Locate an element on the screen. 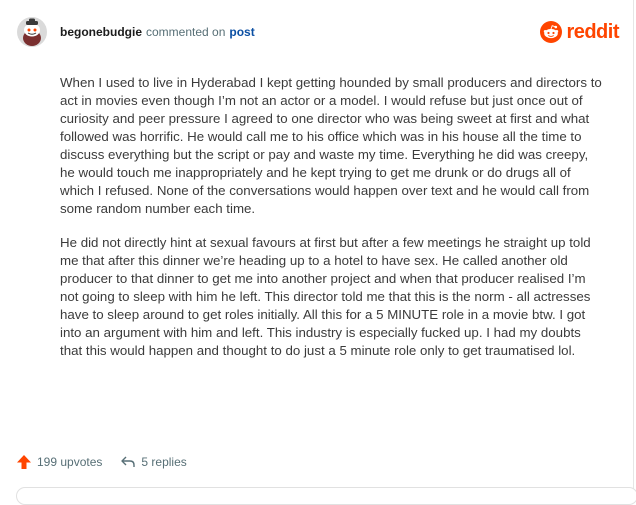 The width and height of the screenshot is (636, 505). comment-meta: begonebudgie commented on post is located at coordinates (157, 32).